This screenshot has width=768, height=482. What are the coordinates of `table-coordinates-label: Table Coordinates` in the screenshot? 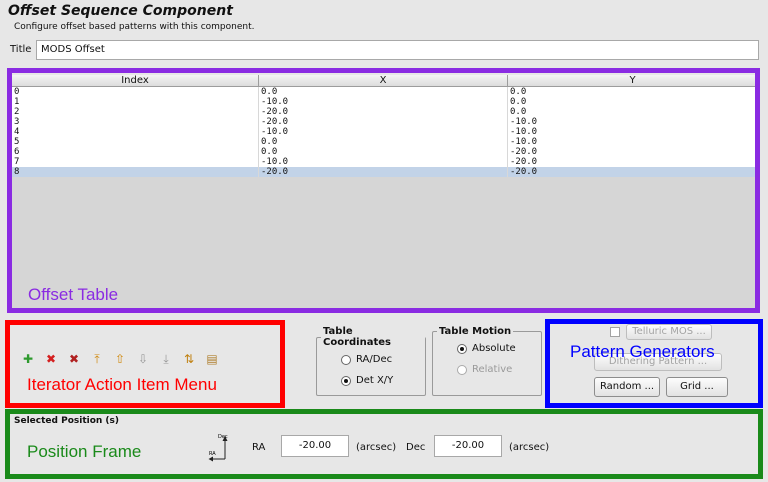 It's located at (357, 337).